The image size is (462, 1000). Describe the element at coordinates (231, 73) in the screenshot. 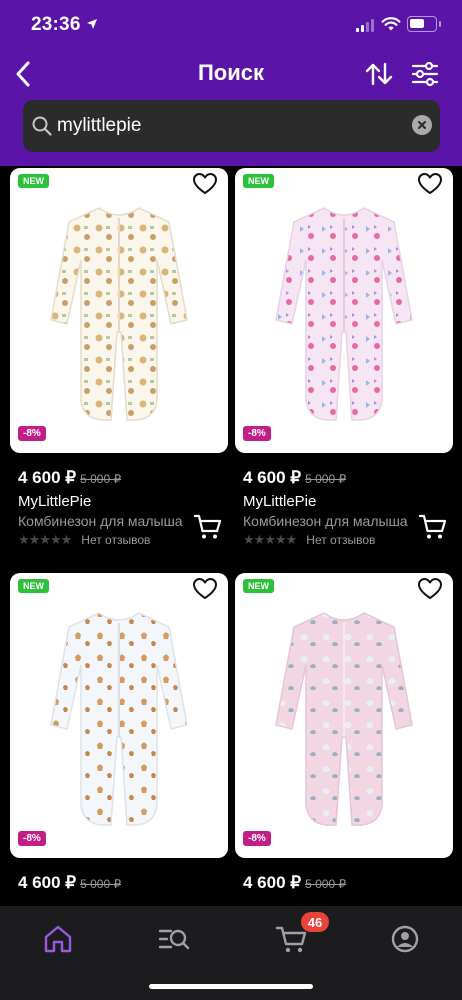

I see `navigation-bar: Поиск` at that location.